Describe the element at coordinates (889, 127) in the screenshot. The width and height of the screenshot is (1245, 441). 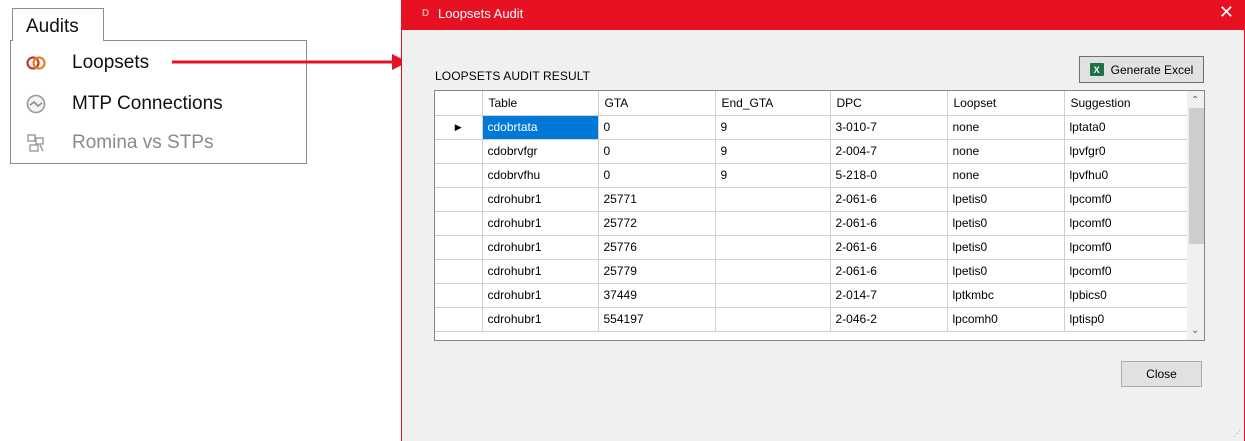
I see `table-cell: 3-010-7` at that location.